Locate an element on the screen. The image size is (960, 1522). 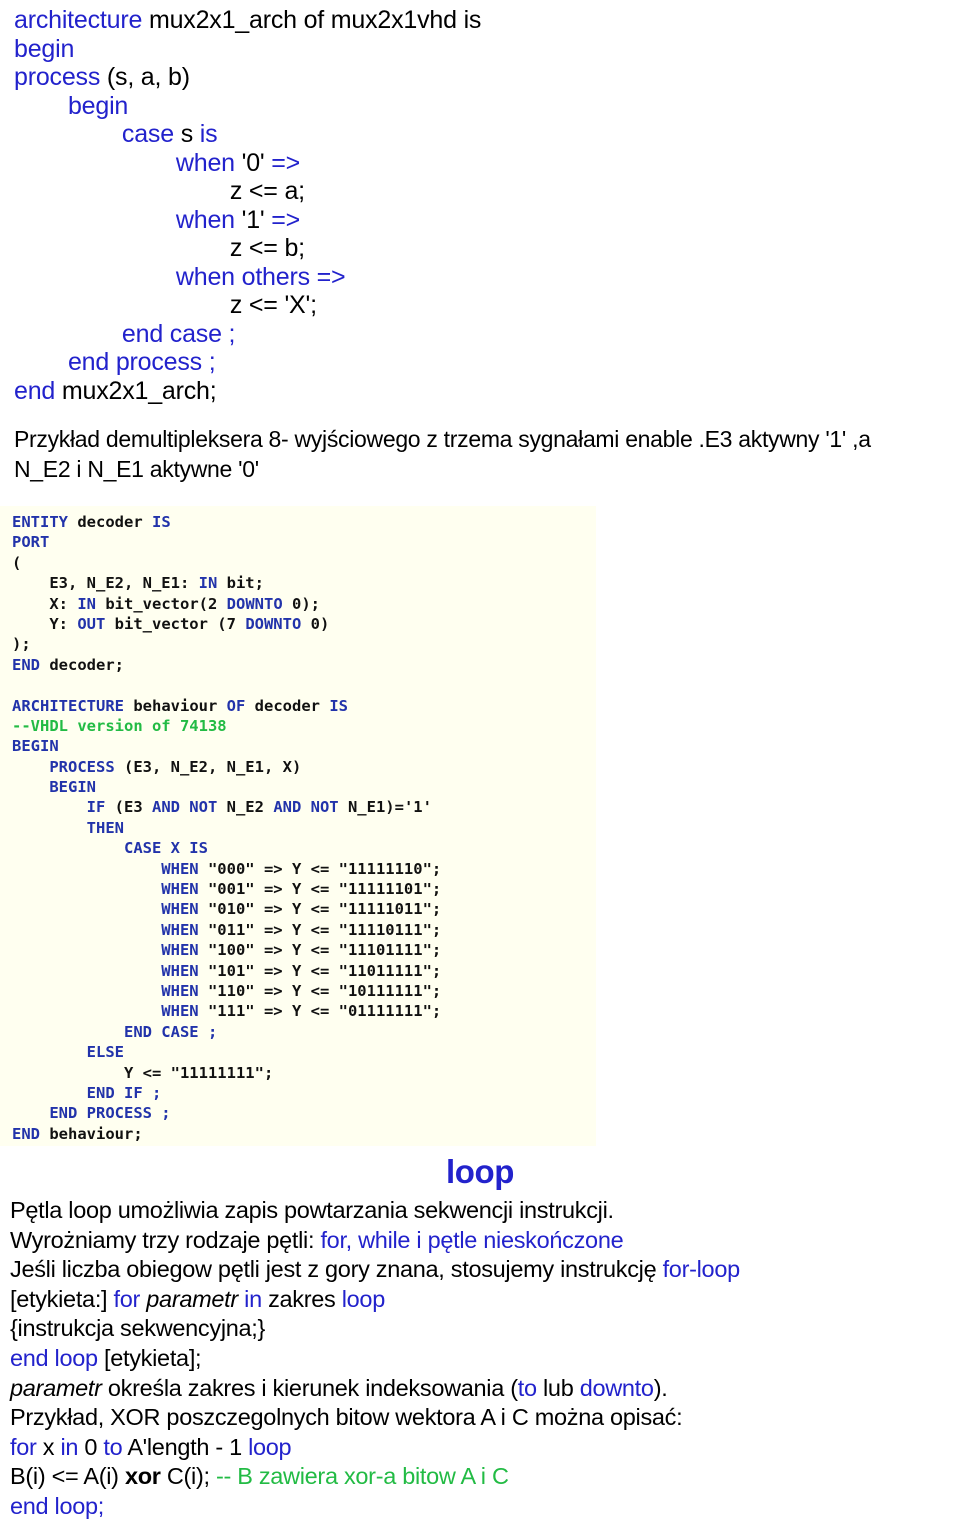
code-line: END decoder; is located at coordinates (226, 665).